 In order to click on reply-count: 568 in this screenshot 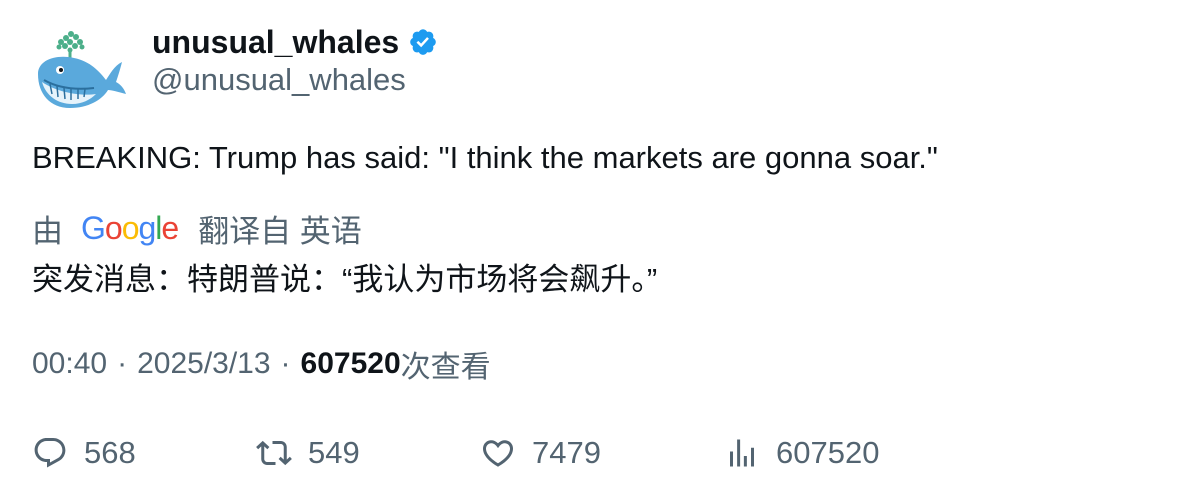, I will do `click(110, 452)`.